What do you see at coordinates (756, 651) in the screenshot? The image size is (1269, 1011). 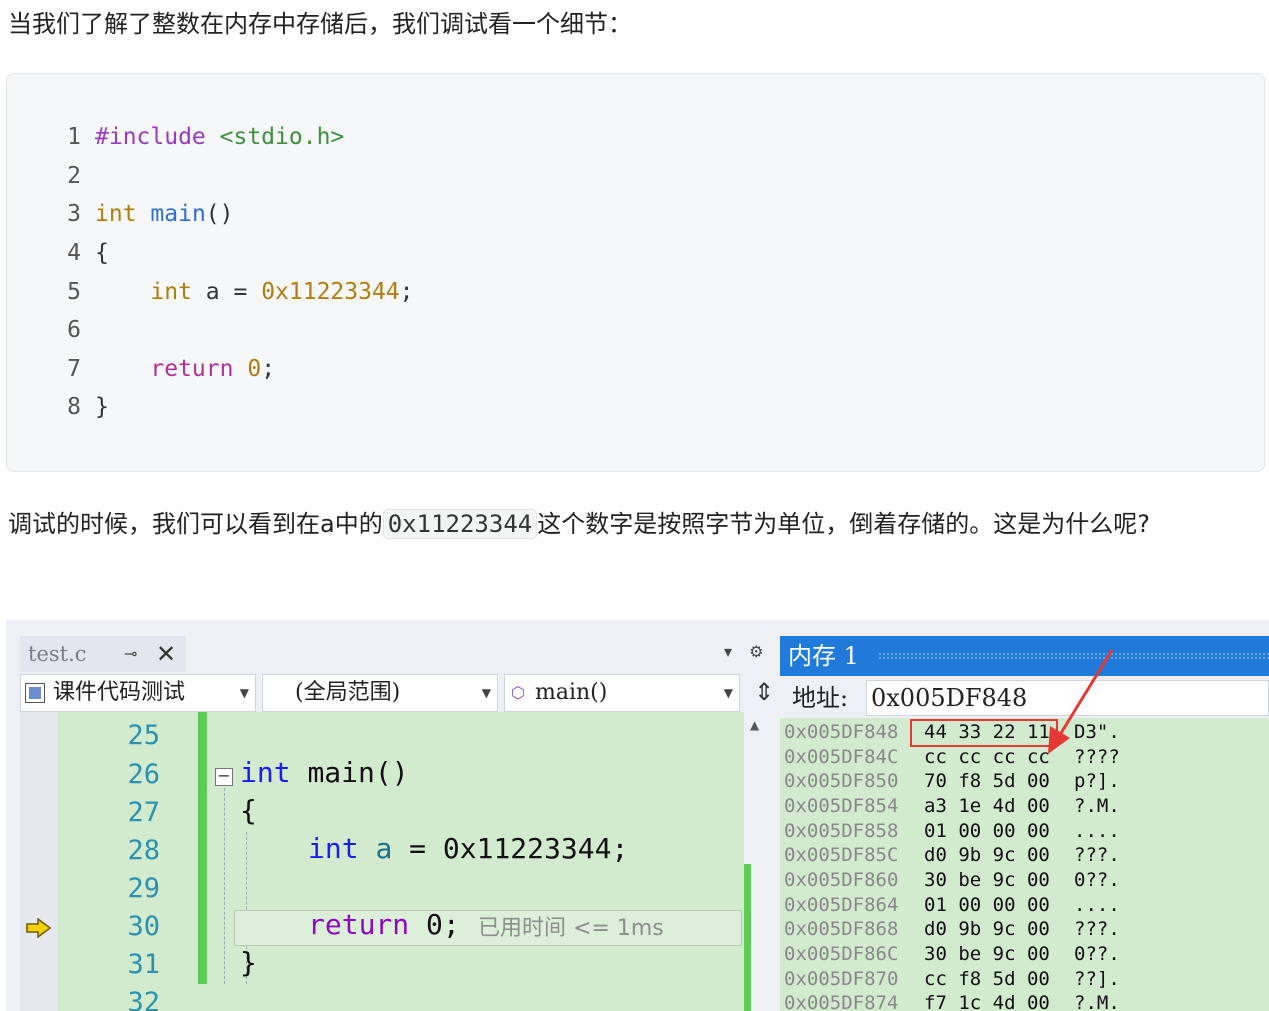 I see `gear-icon: ⚙` at bounding box center [756, 651].